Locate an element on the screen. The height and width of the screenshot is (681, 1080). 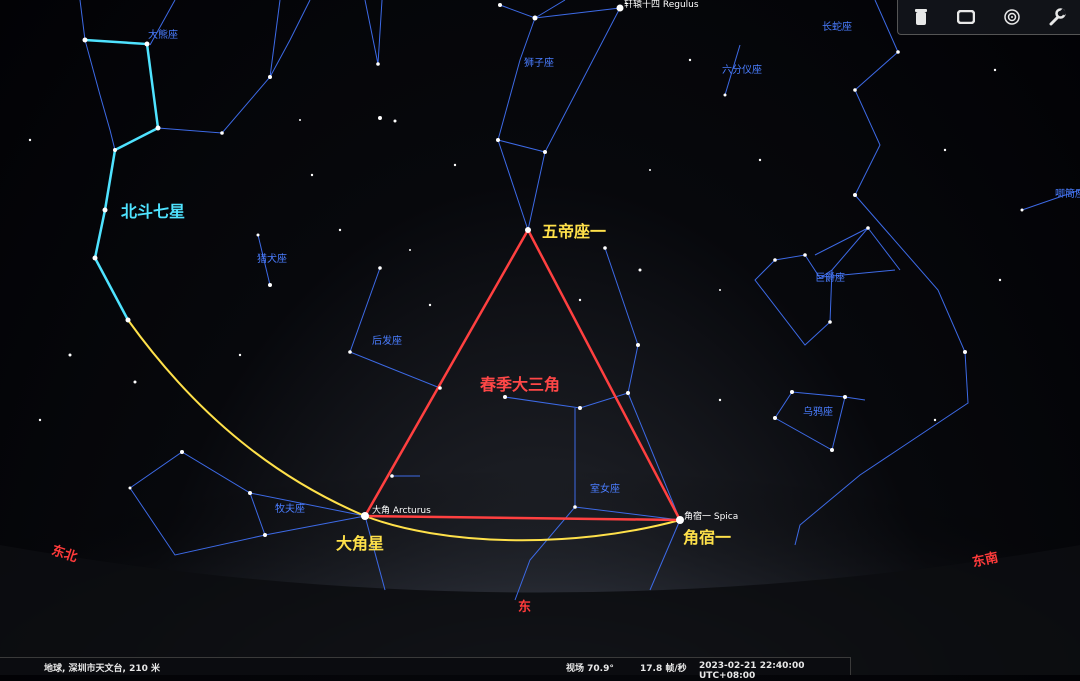
label-arcturus-big: 大角星 is located at coordinates (360, 543).